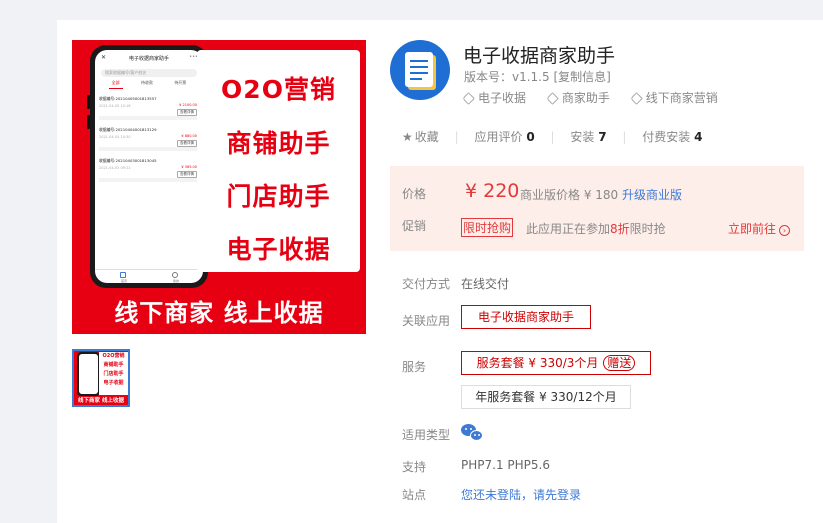  I want to click on support-label: 支持, so click(414, 467).